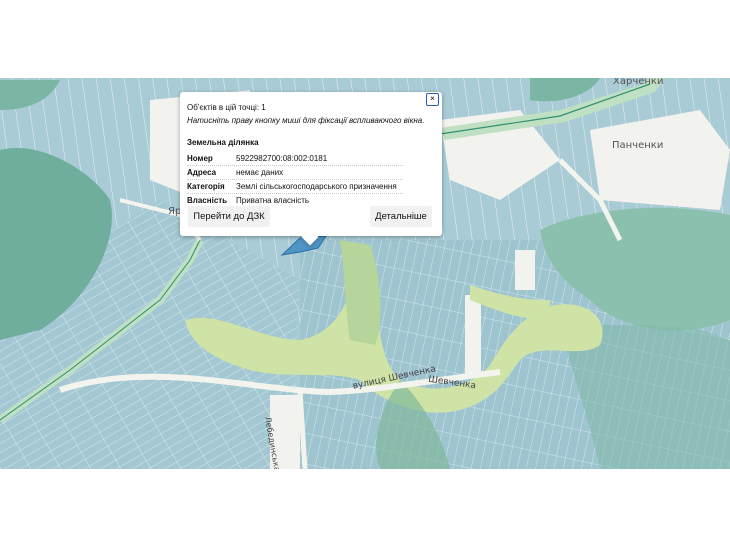 The image size is (730, 547). Describe the element at coordinates (260, 172) in the screenshot. I see `field-value: немає даних` at that location.